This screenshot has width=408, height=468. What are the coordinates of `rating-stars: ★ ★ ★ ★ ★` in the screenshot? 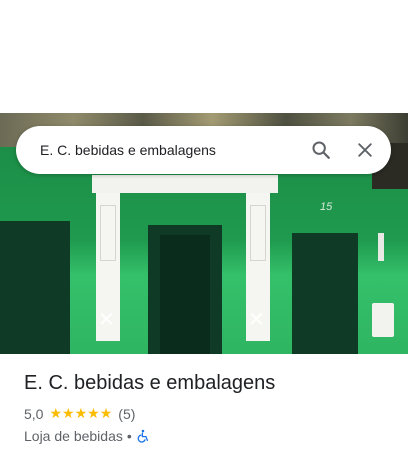 It's located at (80, 414).